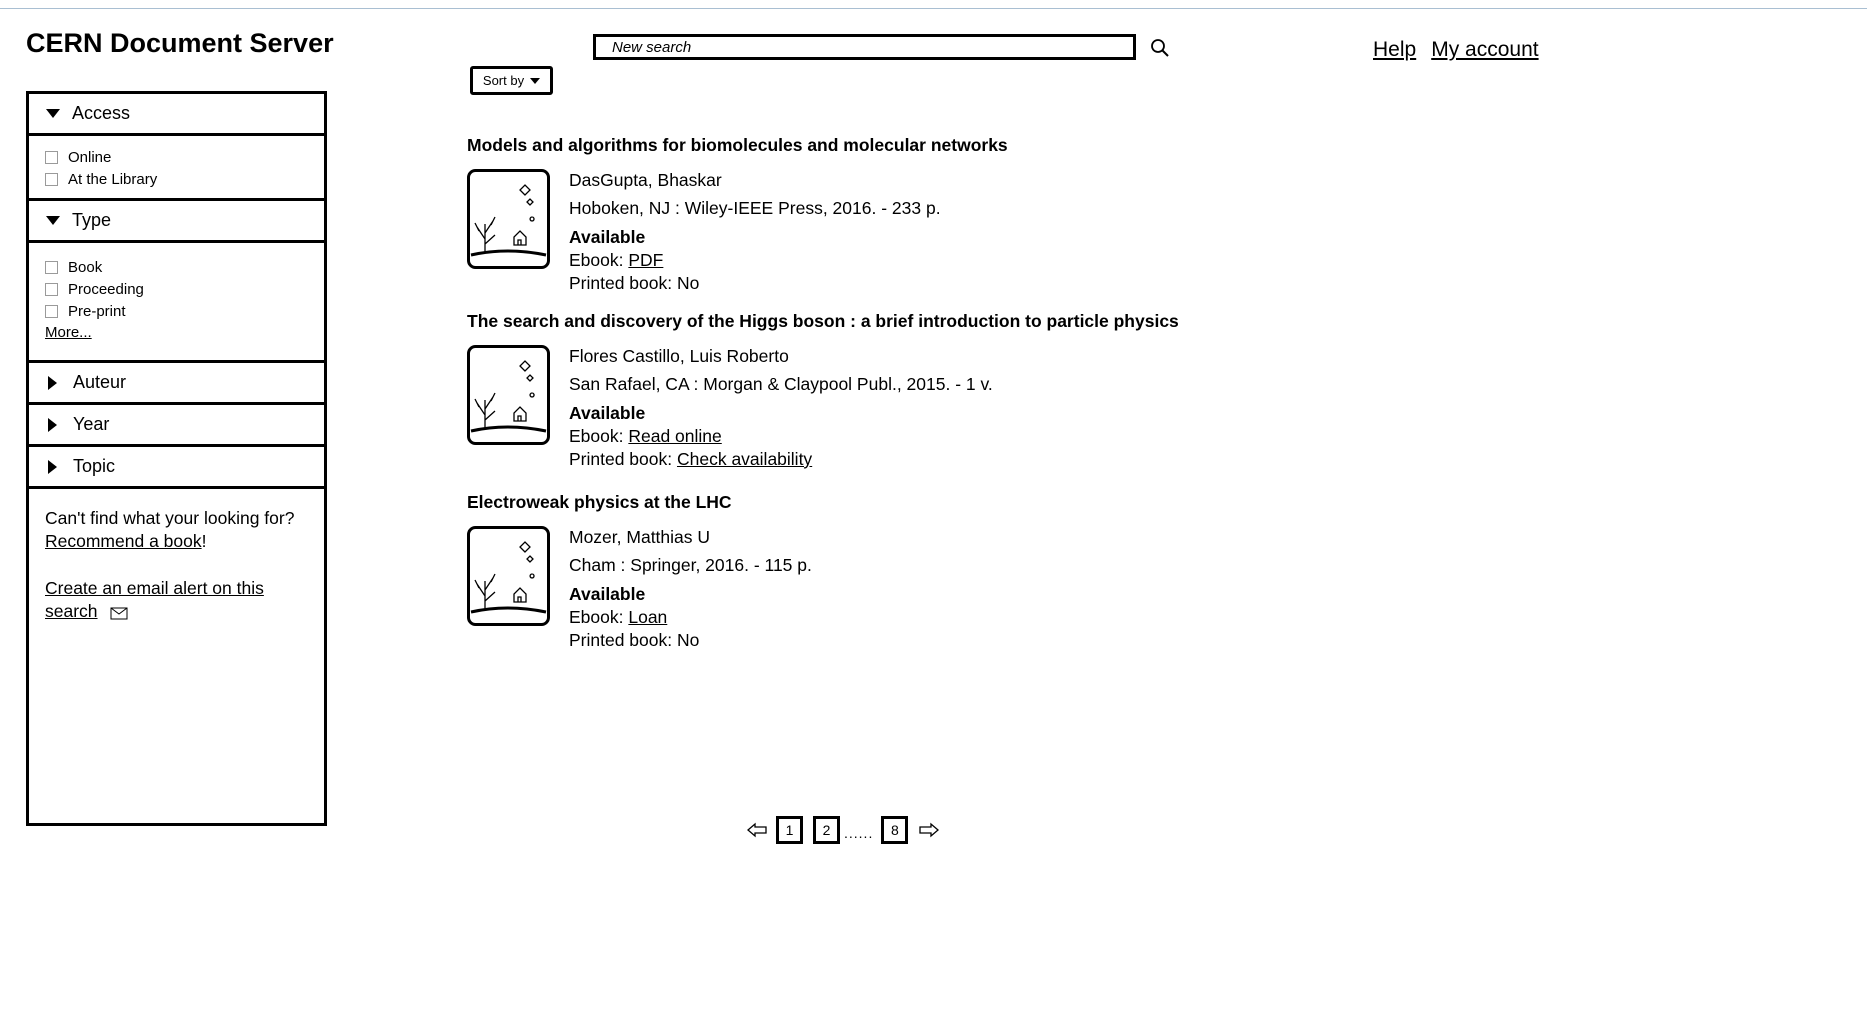 The width and height of the screenshot is (1867, 1010). What do you see at coordinates (184, 157) in the screenshot?
I see `facet-option-online: Online` at bounding box center [184, 157].